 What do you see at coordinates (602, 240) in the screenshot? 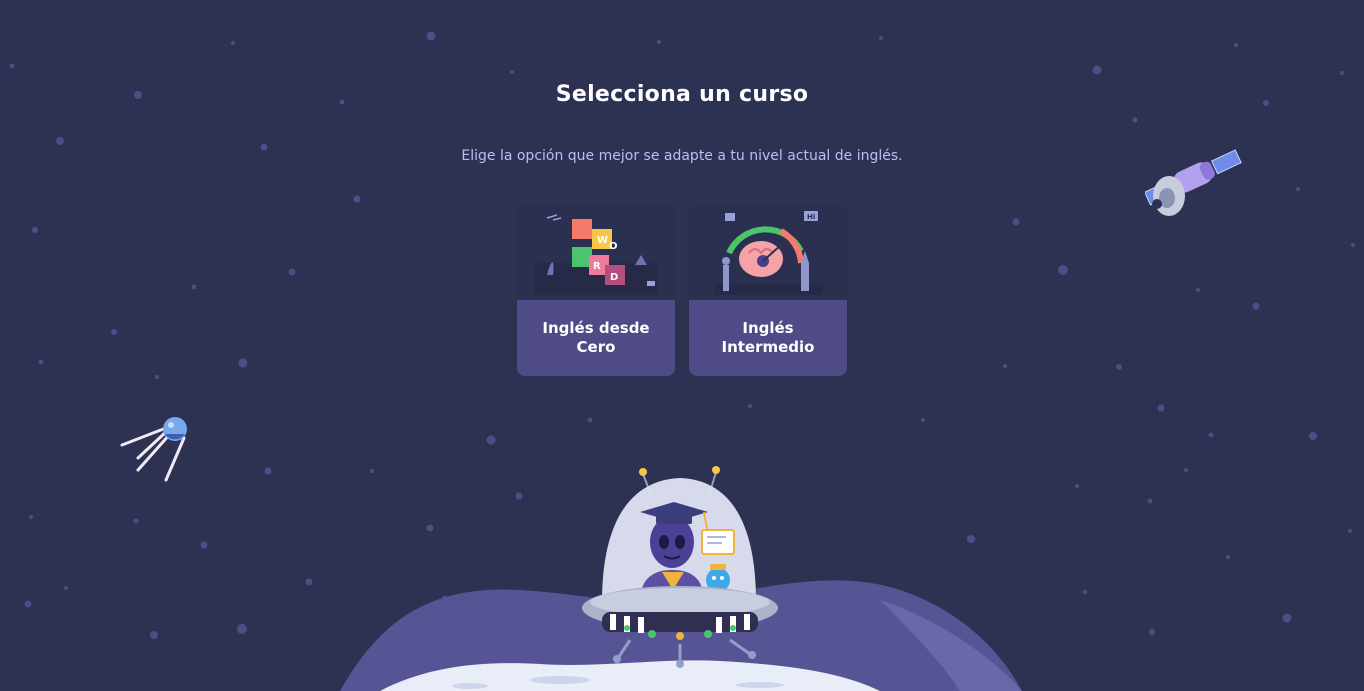
I see `cube-letter-w: W` at bounding box center [602, 240].